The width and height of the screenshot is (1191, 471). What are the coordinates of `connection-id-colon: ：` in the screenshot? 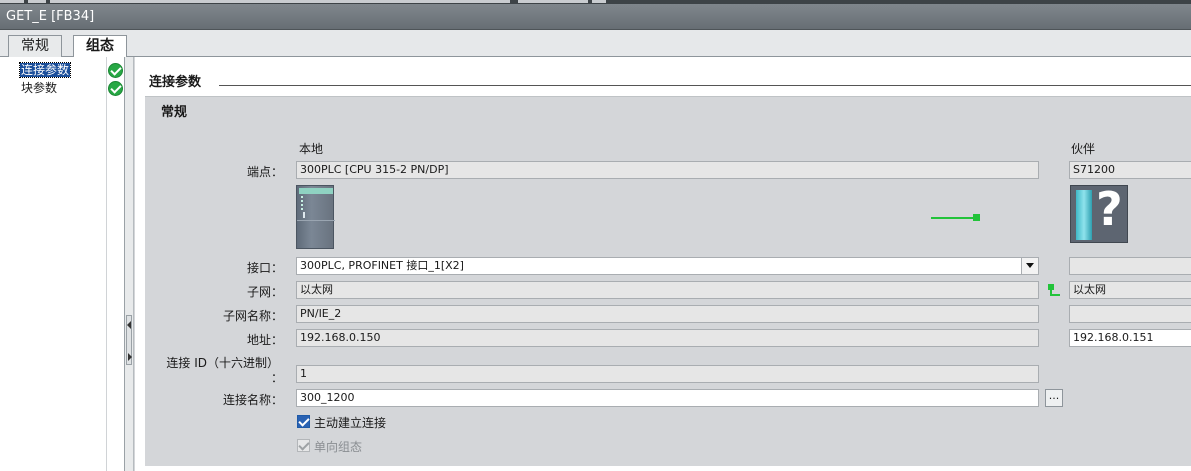 It's located at (276, 378).